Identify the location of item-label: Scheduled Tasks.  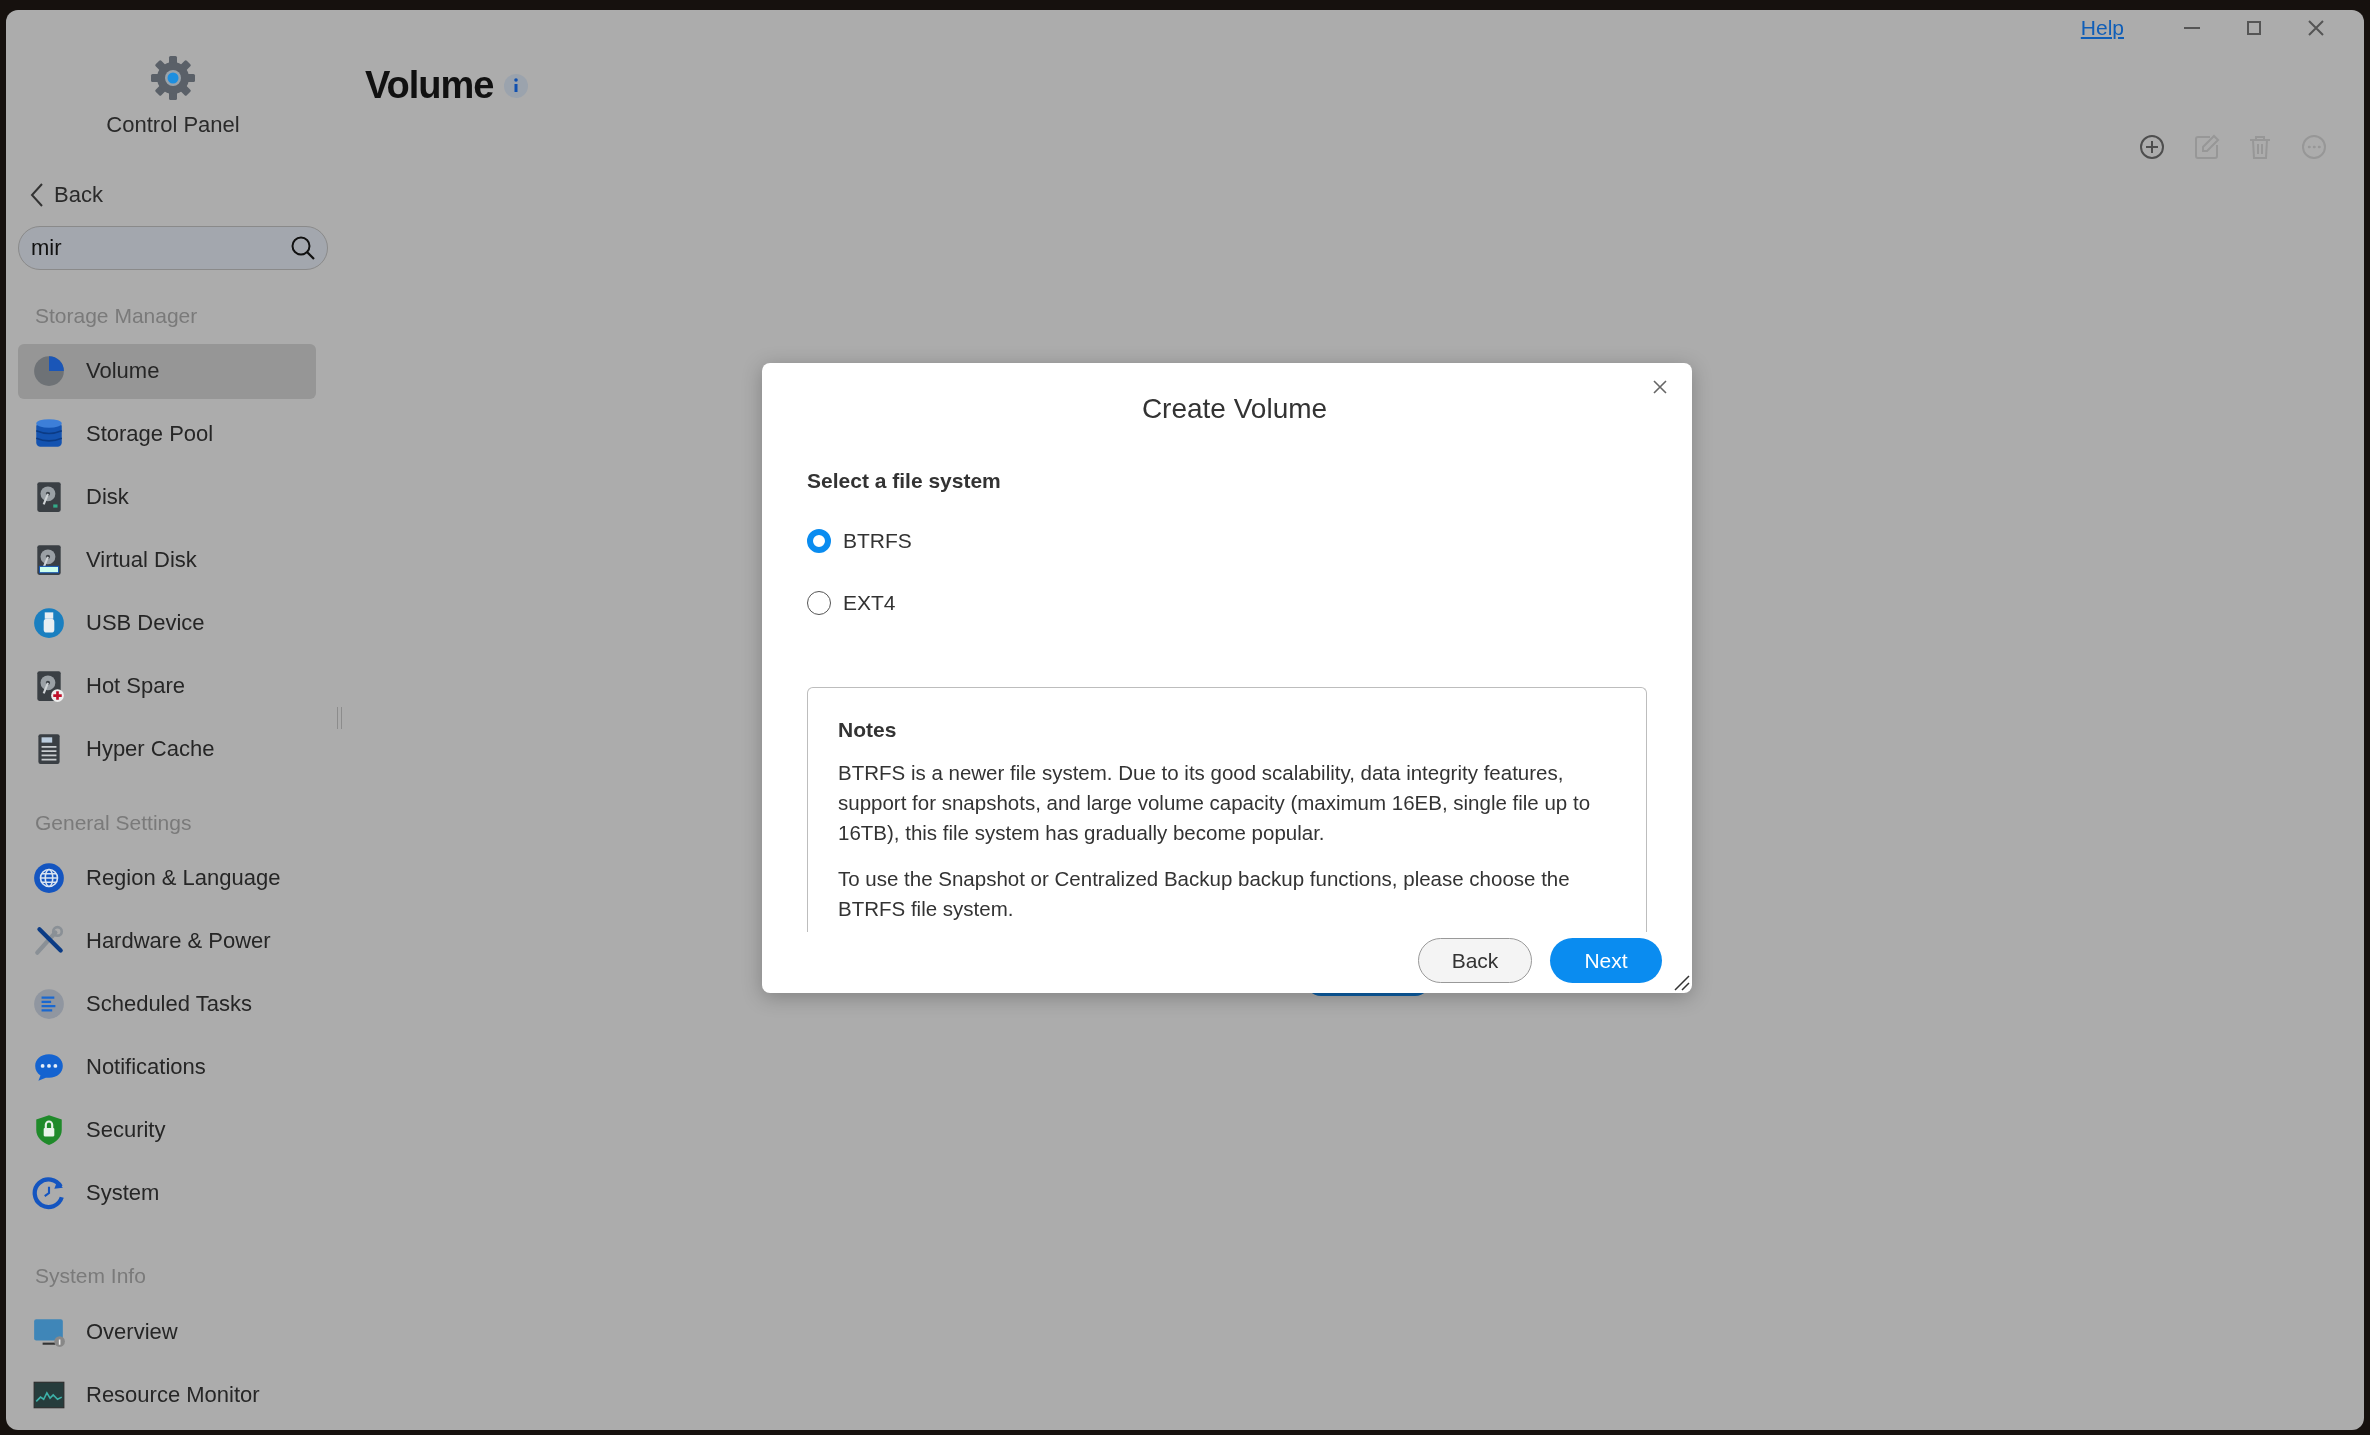
(169, 1003).